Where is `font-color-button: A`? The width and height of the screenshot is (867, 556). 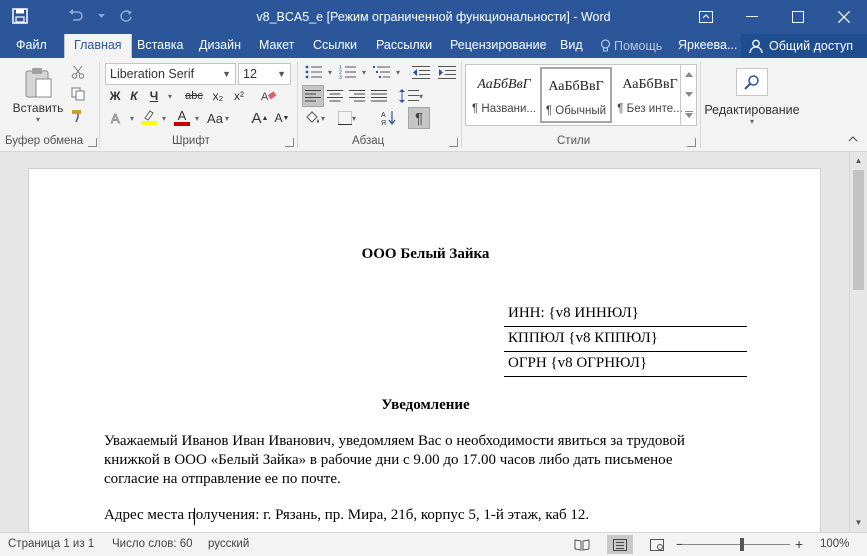
font-color-button: A is located at coordinates (182, 117).